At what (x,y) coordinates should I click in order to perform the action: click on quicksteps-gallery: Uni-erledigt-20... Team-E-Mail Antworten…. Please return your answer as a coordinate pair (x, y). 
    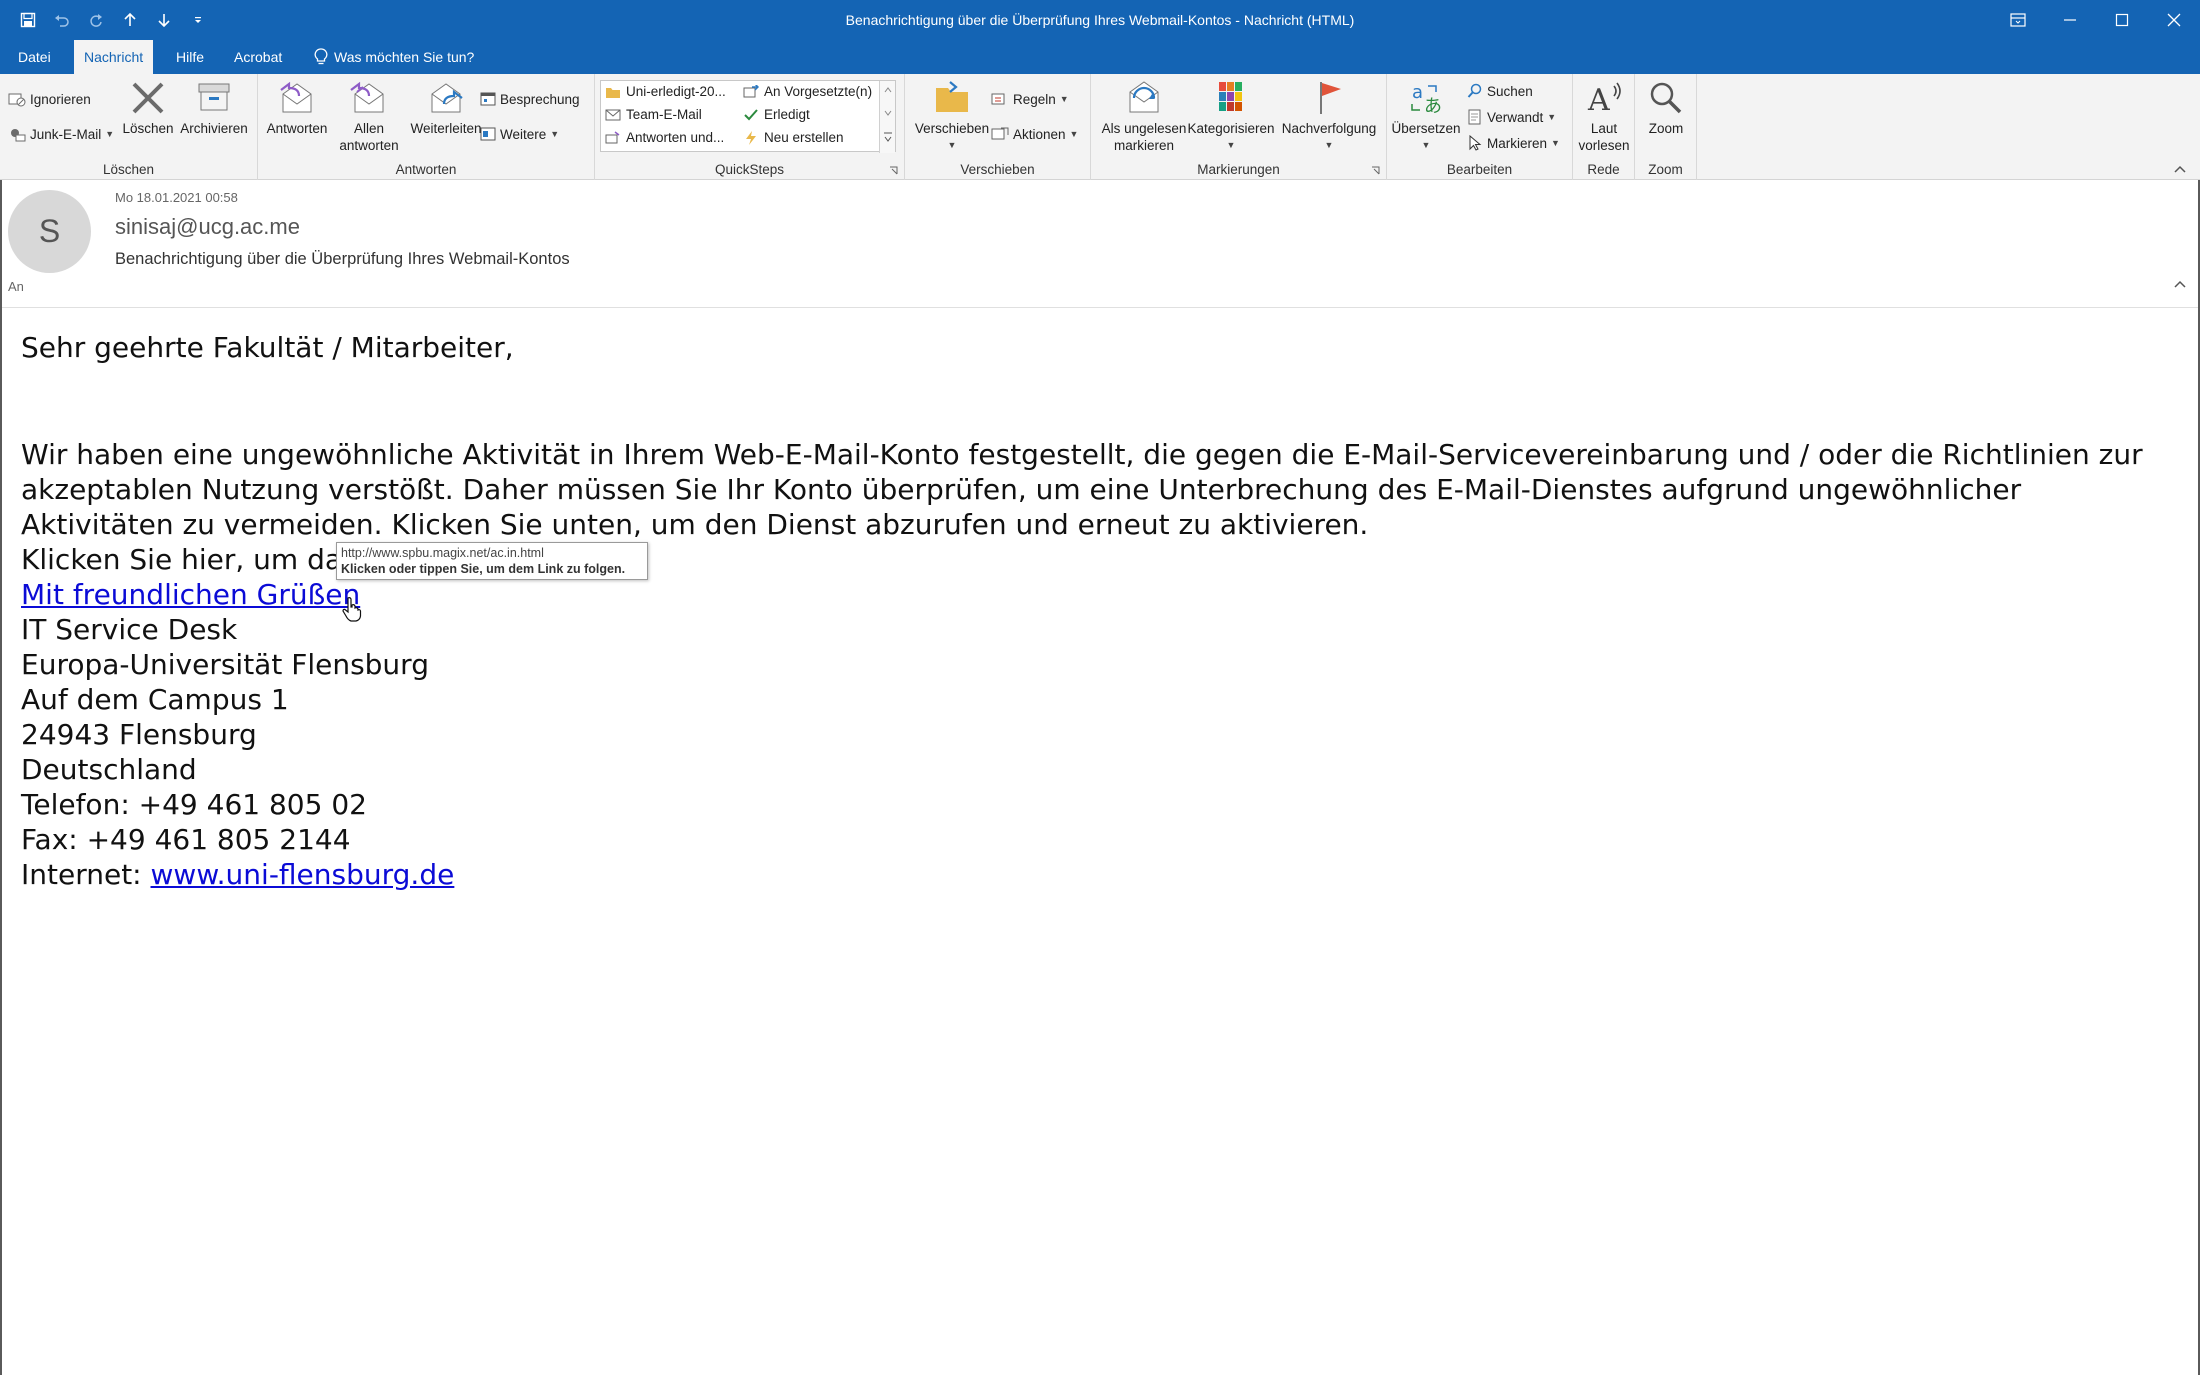
    Looking at the image, I should click on (748, 116).